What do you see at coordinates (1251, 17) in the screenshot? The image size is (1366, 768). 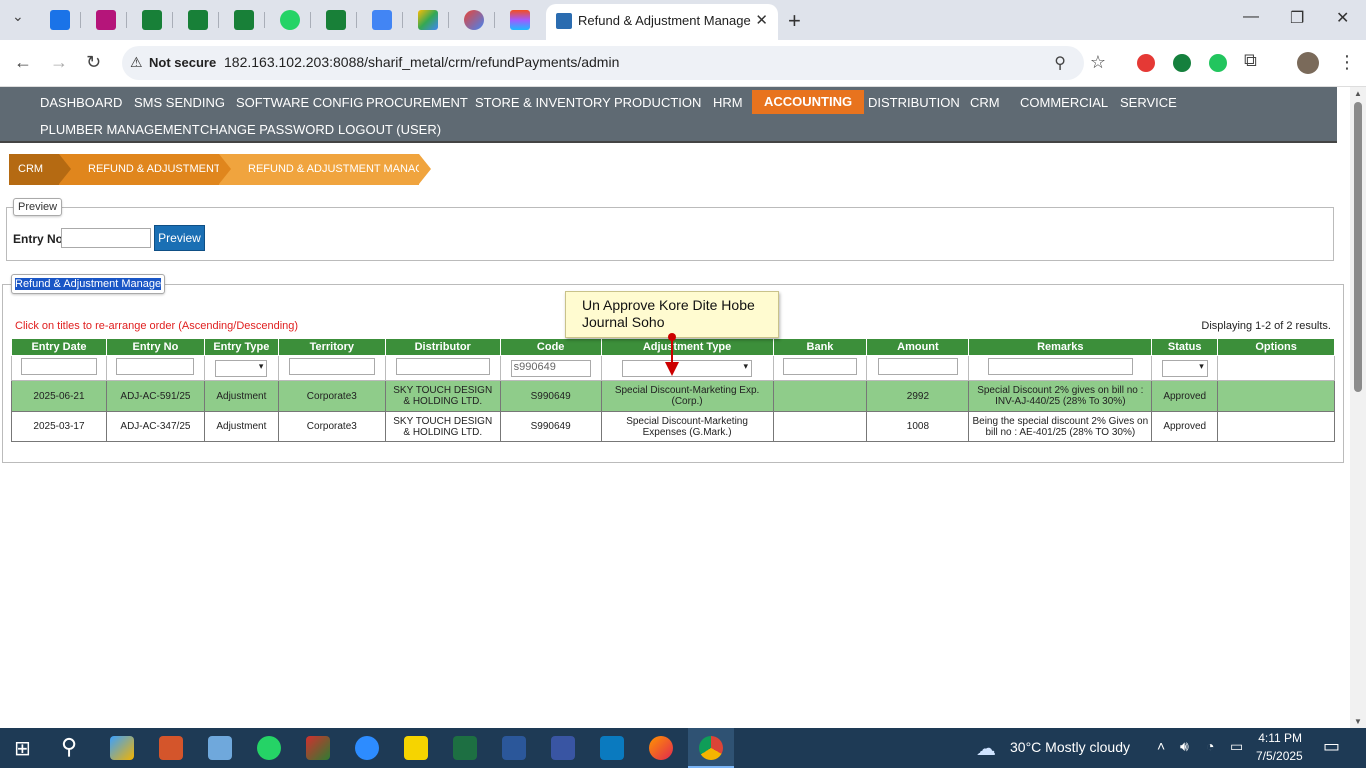 I see `minimize-icon: —` at bounding box center [1251, 17].